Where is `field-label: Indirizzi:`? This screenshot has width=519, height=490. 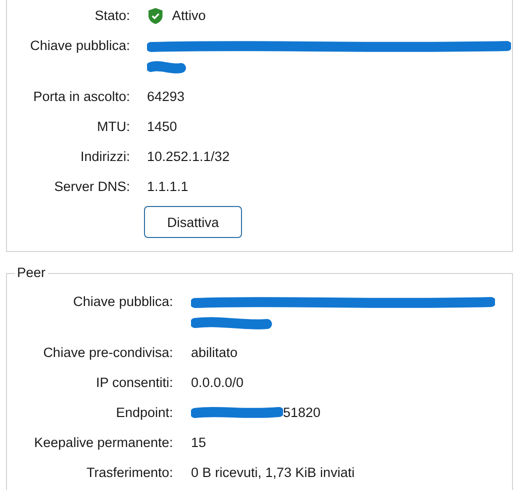
field-label: Indirizzi: is located at coordinates (105, 156).